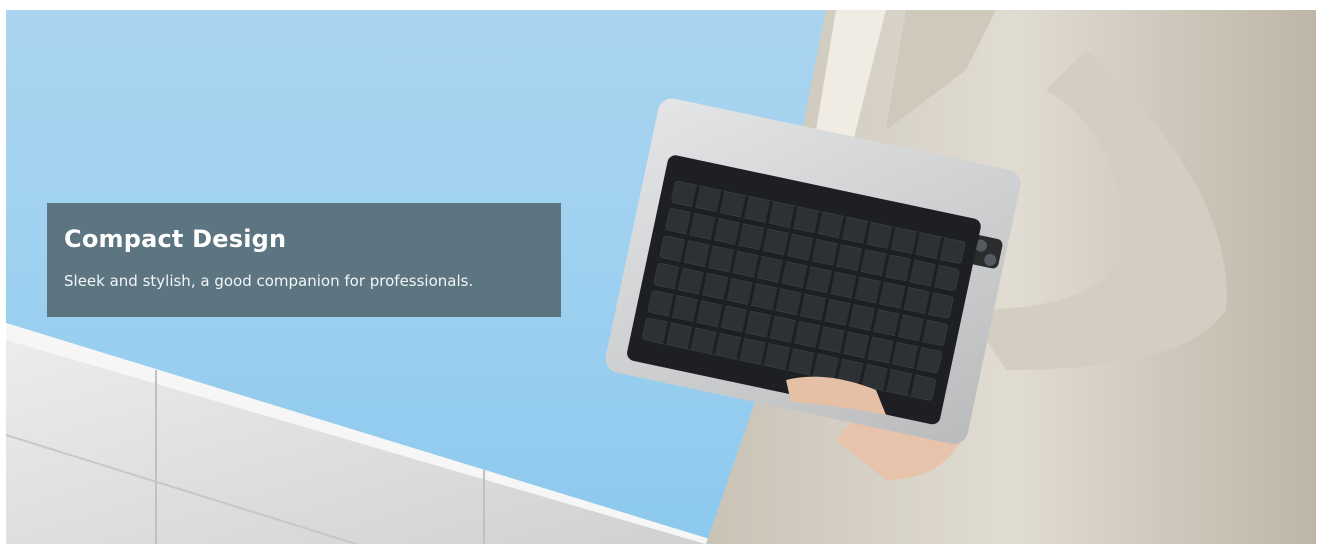 The image size is (1322, 544). What do you see at coordinates (175, 239) in the screenshot?
I see `feature-title: Compact Design` at bounding box center [175, 239].